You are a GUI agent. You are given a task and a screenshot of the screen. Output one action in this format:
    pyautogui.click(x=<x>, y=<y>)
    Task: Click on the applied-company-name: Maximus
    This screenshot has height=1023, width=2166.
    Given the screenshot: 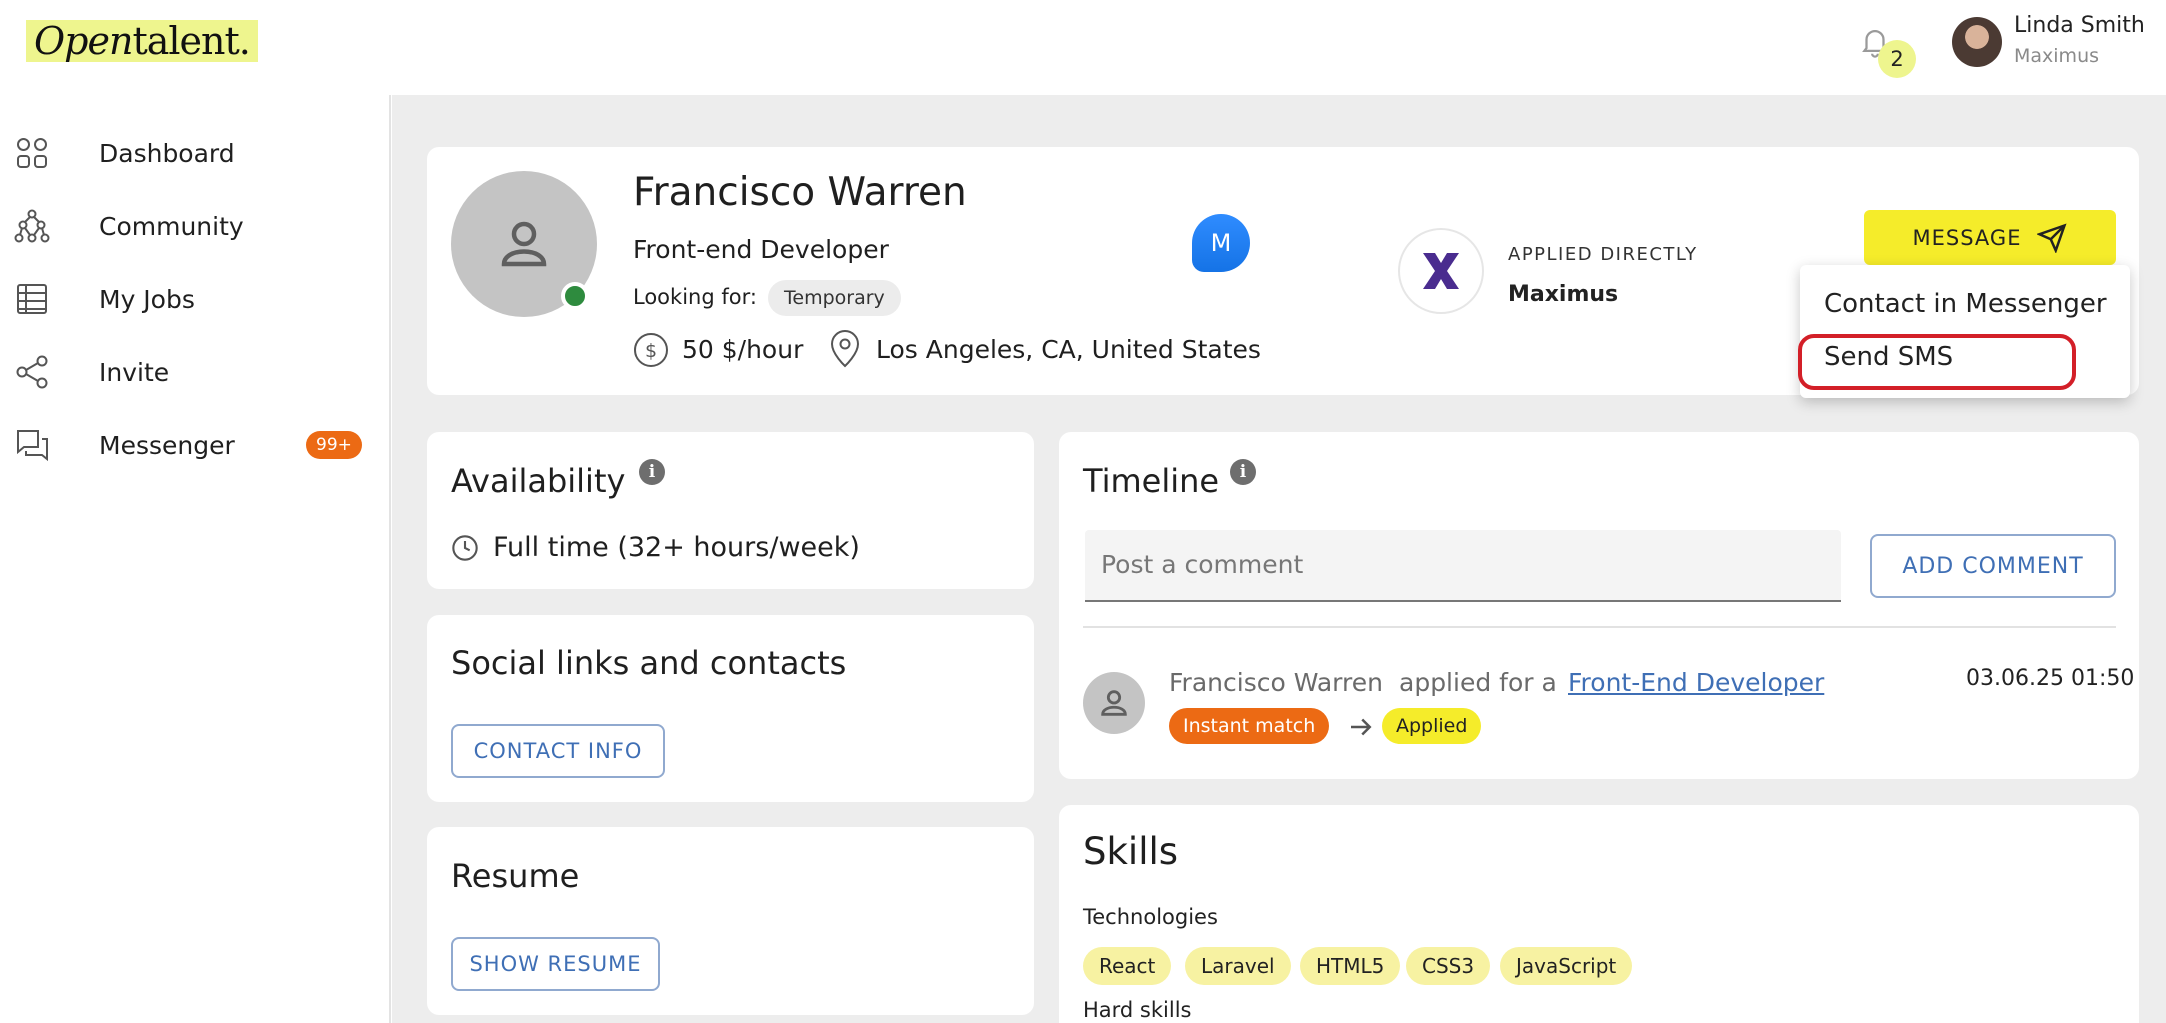 What is the action you would take?
    pyautogui.click(x=1563, y=294)
    